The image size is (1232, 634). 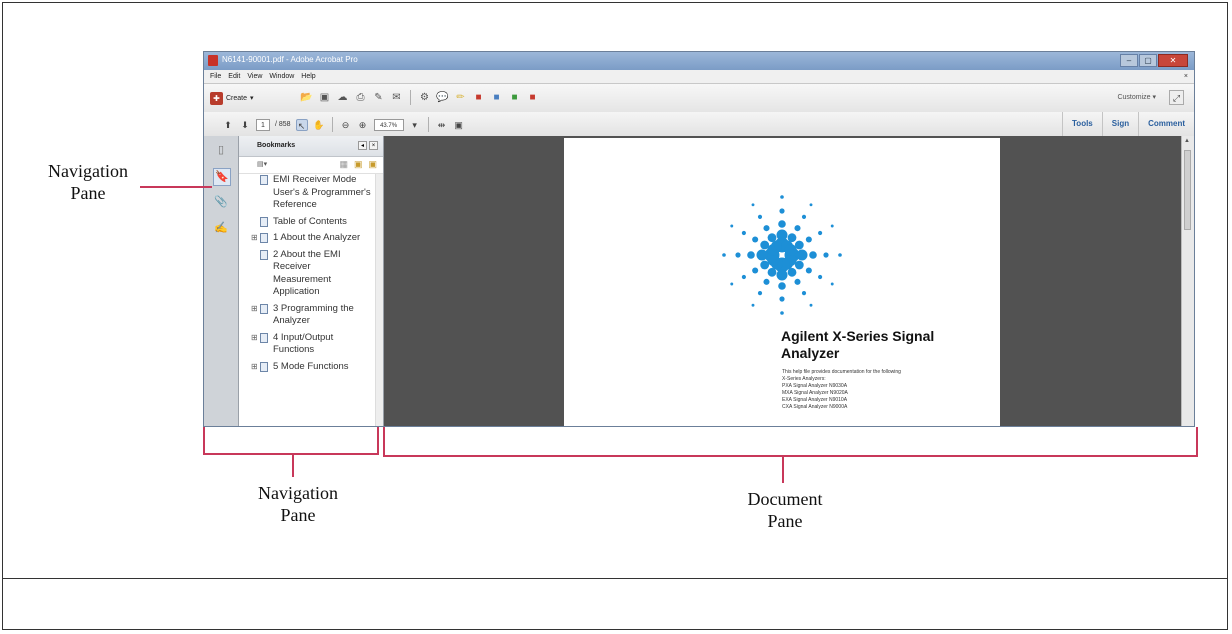 I want to click on expand-bookmark-icon: ▣, so click(x=372, y=164).